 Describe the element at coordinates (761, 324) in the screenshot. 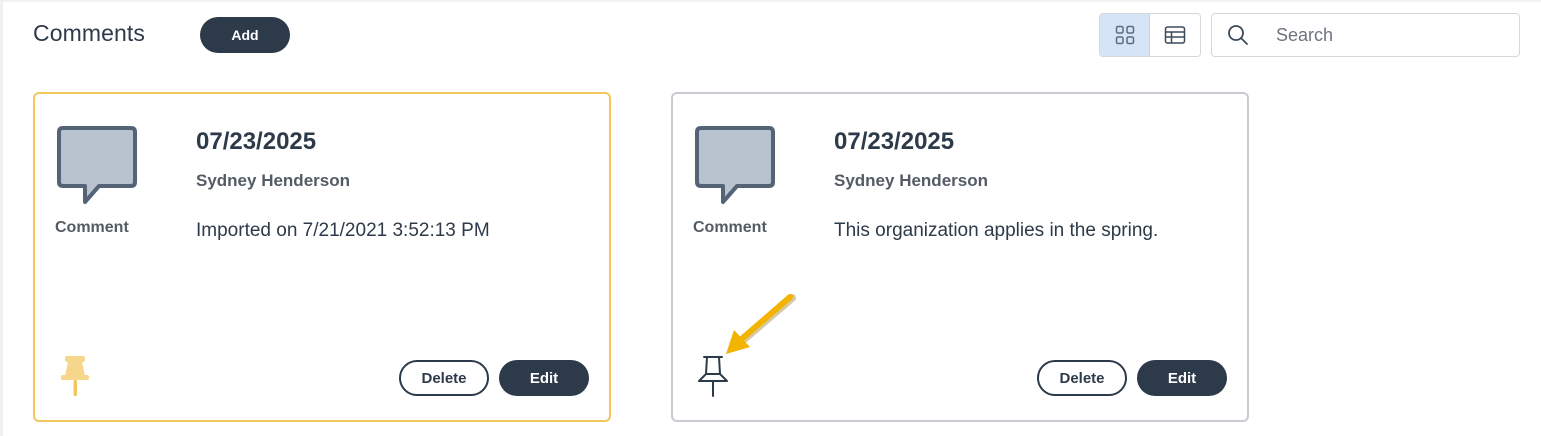

I see `annotation-arrow-icon` at that location.